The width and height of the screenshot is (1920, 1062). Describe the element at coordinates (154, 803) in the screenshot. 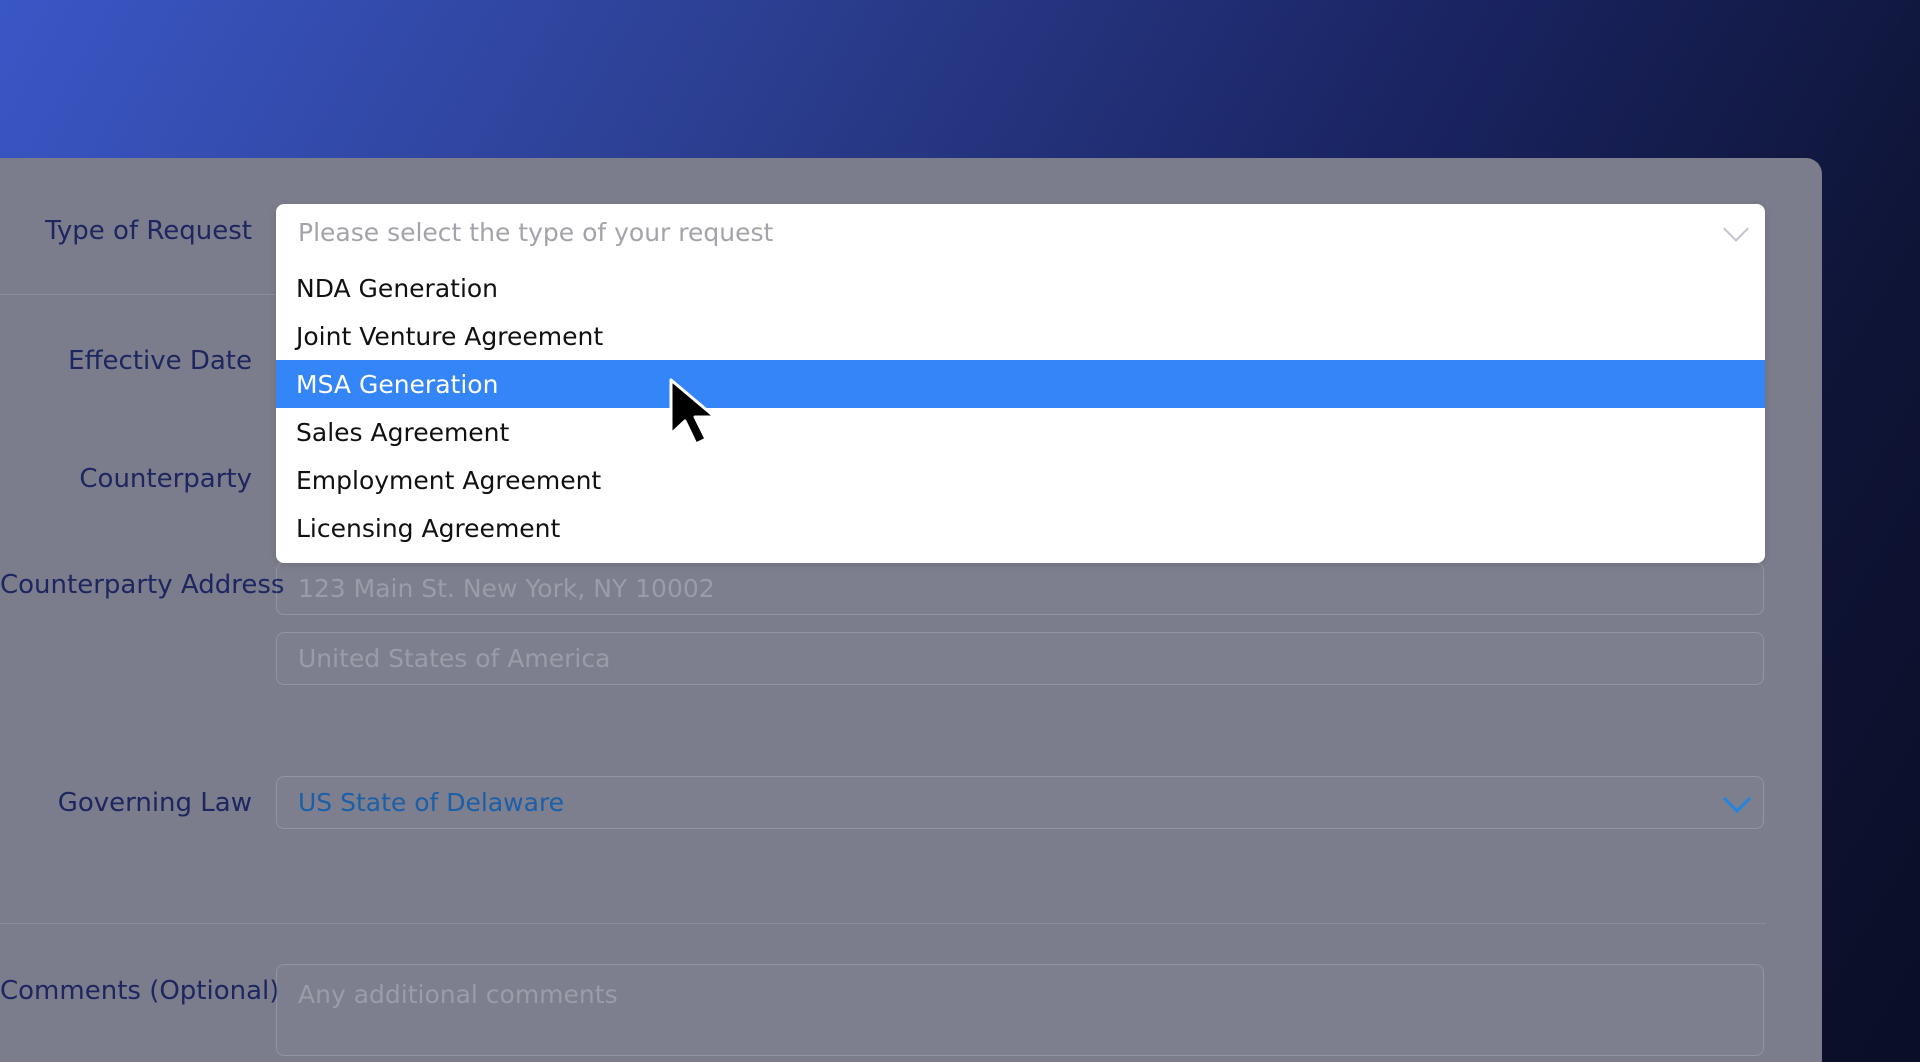

I see `governing-law-label: Governing Law` at that location.